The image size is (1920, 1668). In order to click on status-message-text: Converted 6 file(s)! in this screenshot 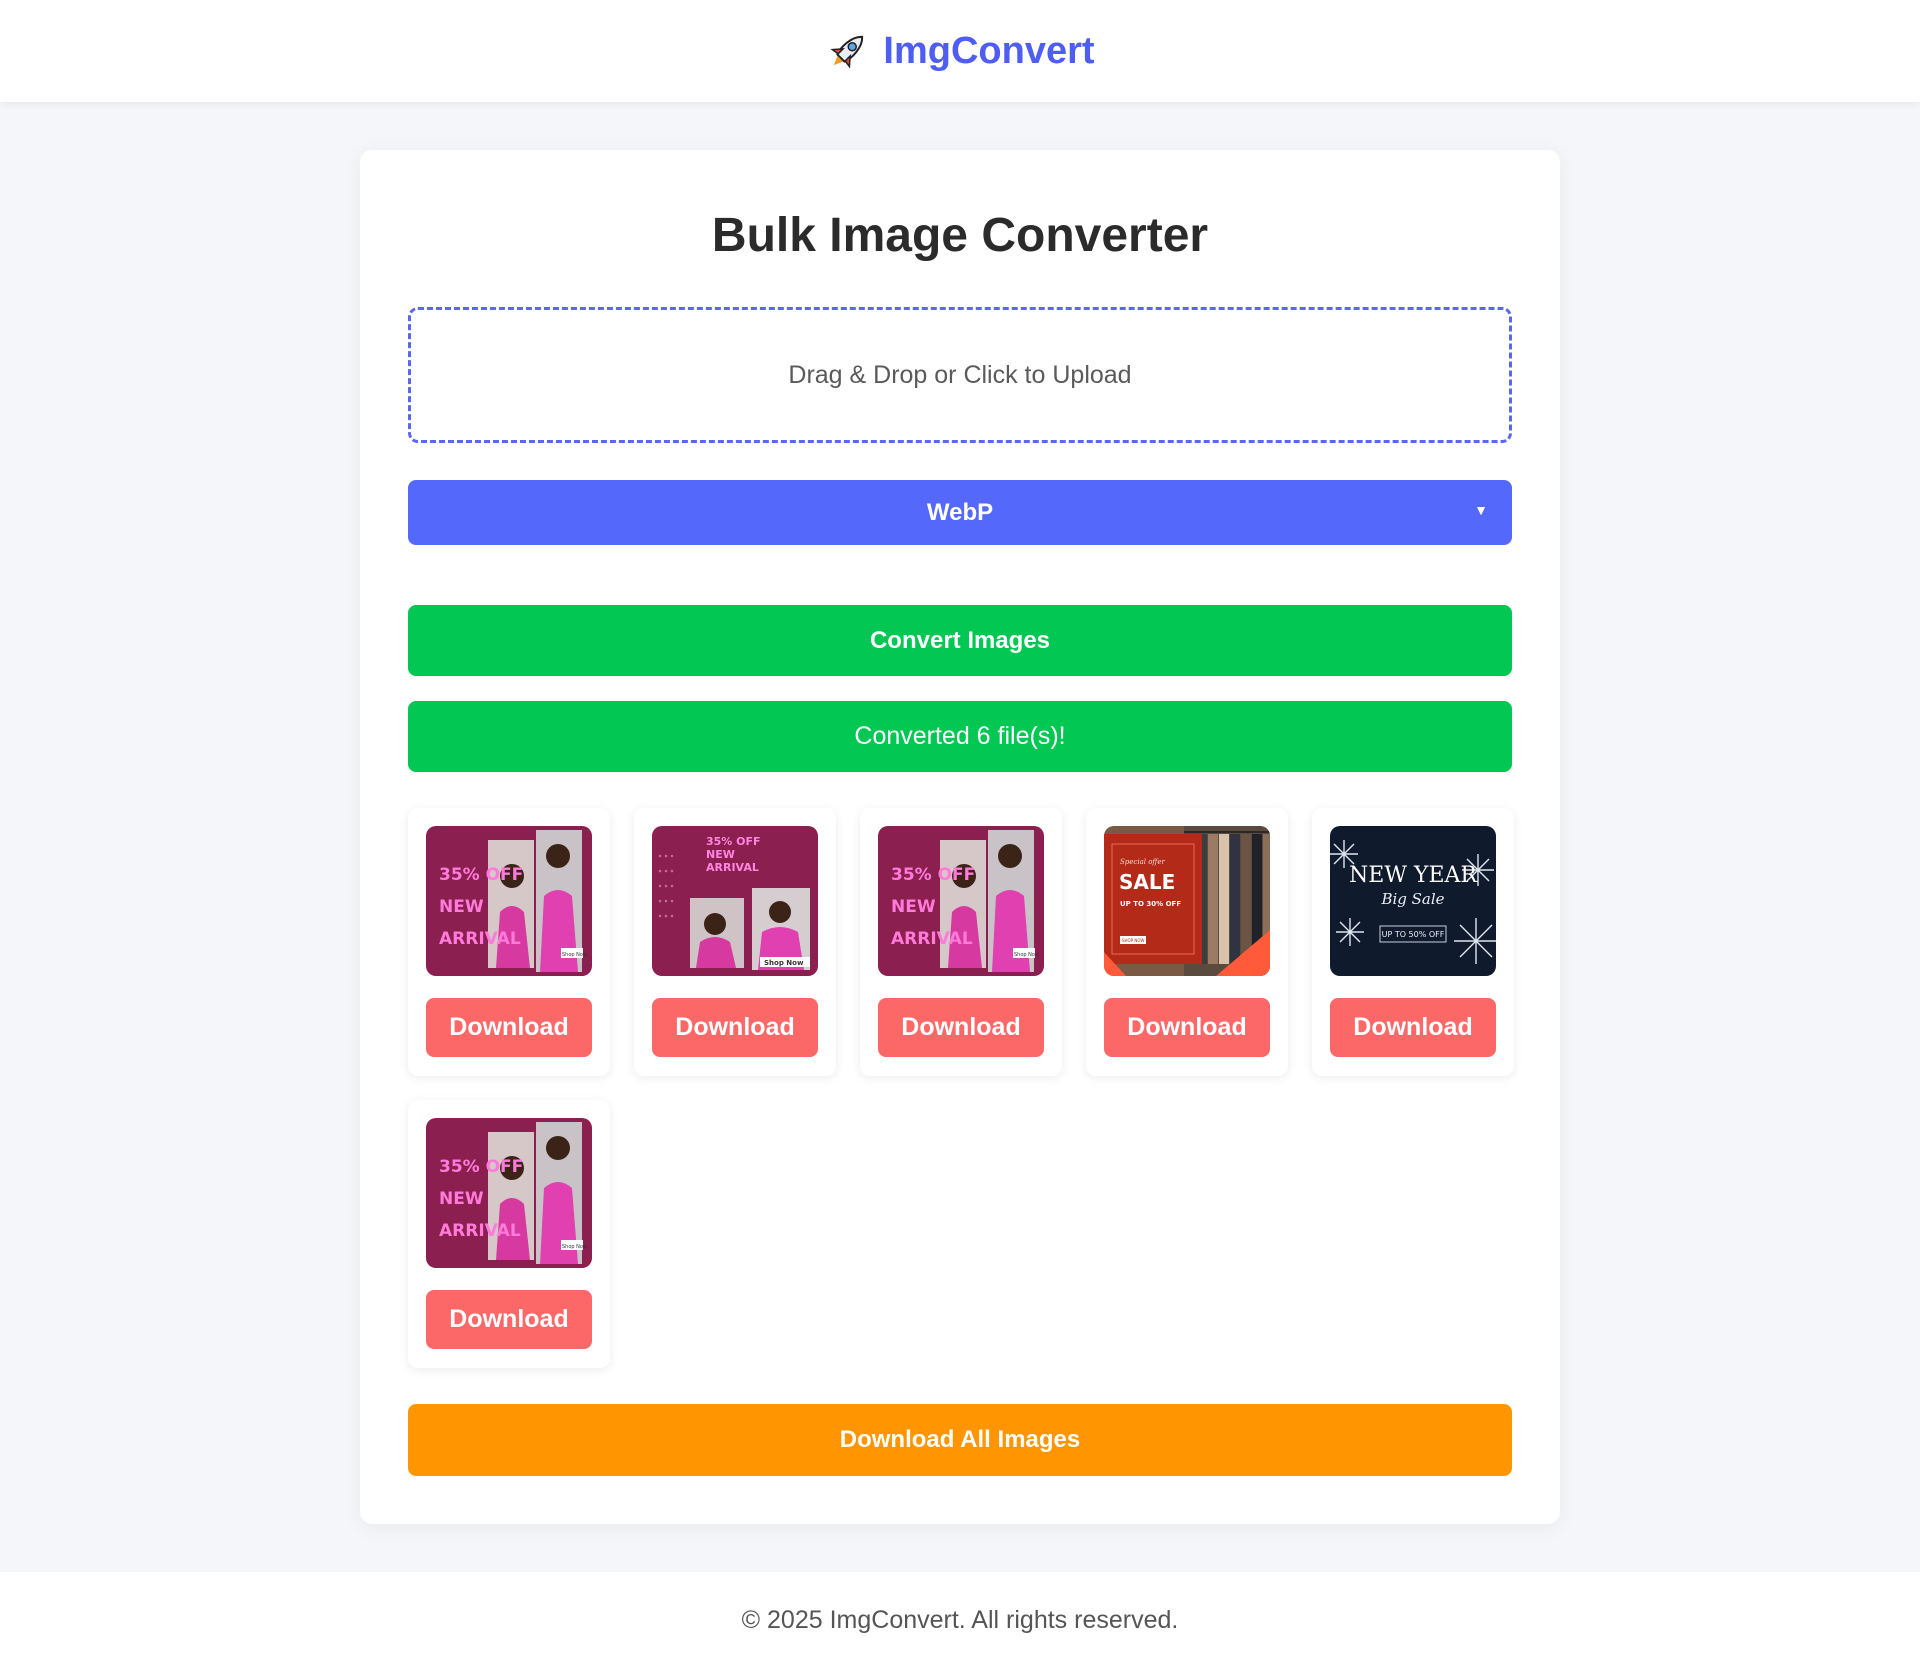, I will do `click(960, 736)`.